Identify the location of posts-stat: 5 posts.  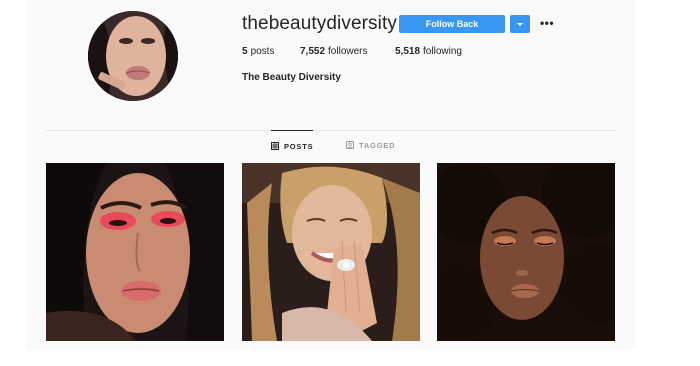
(271, 51).